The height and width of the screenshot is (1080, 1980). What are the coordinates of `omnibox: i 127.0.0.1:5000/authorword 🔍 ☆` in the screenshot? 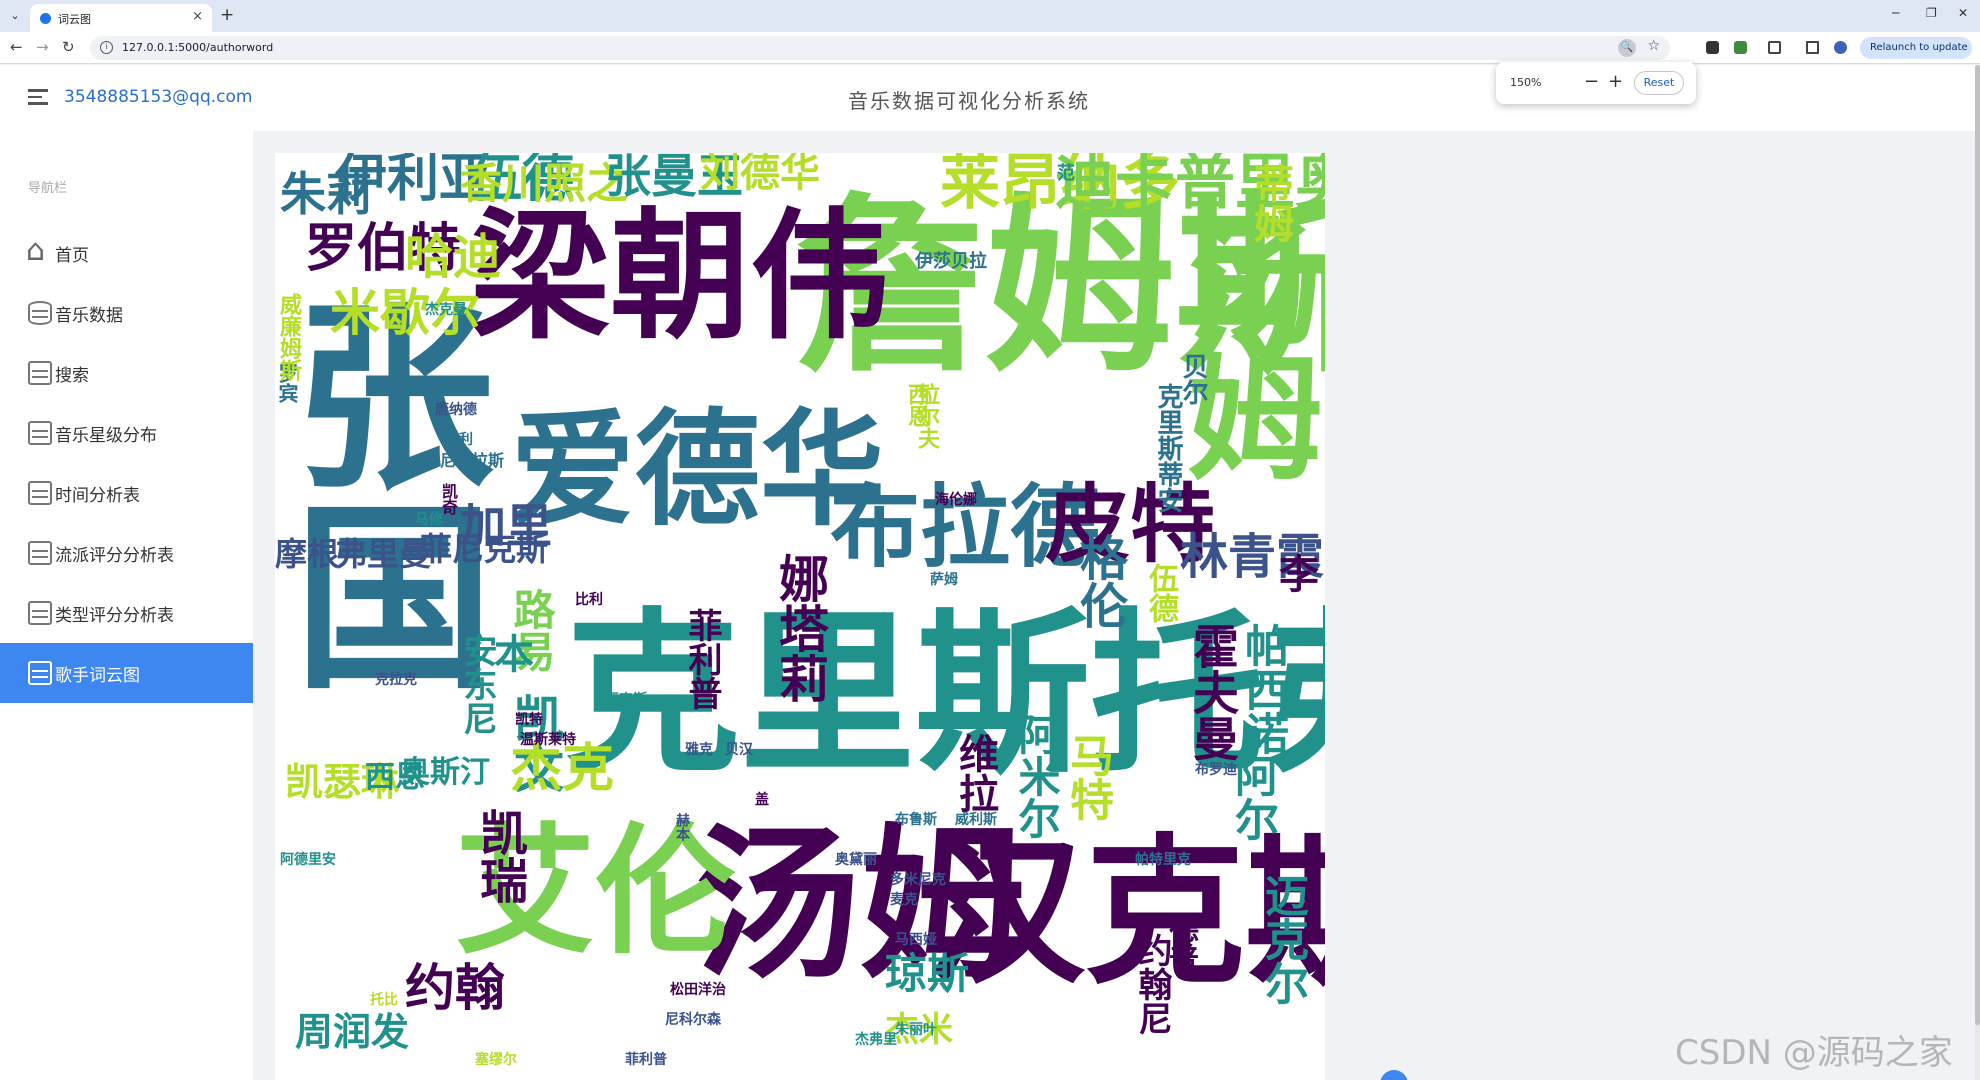 It's located at (880, 48).